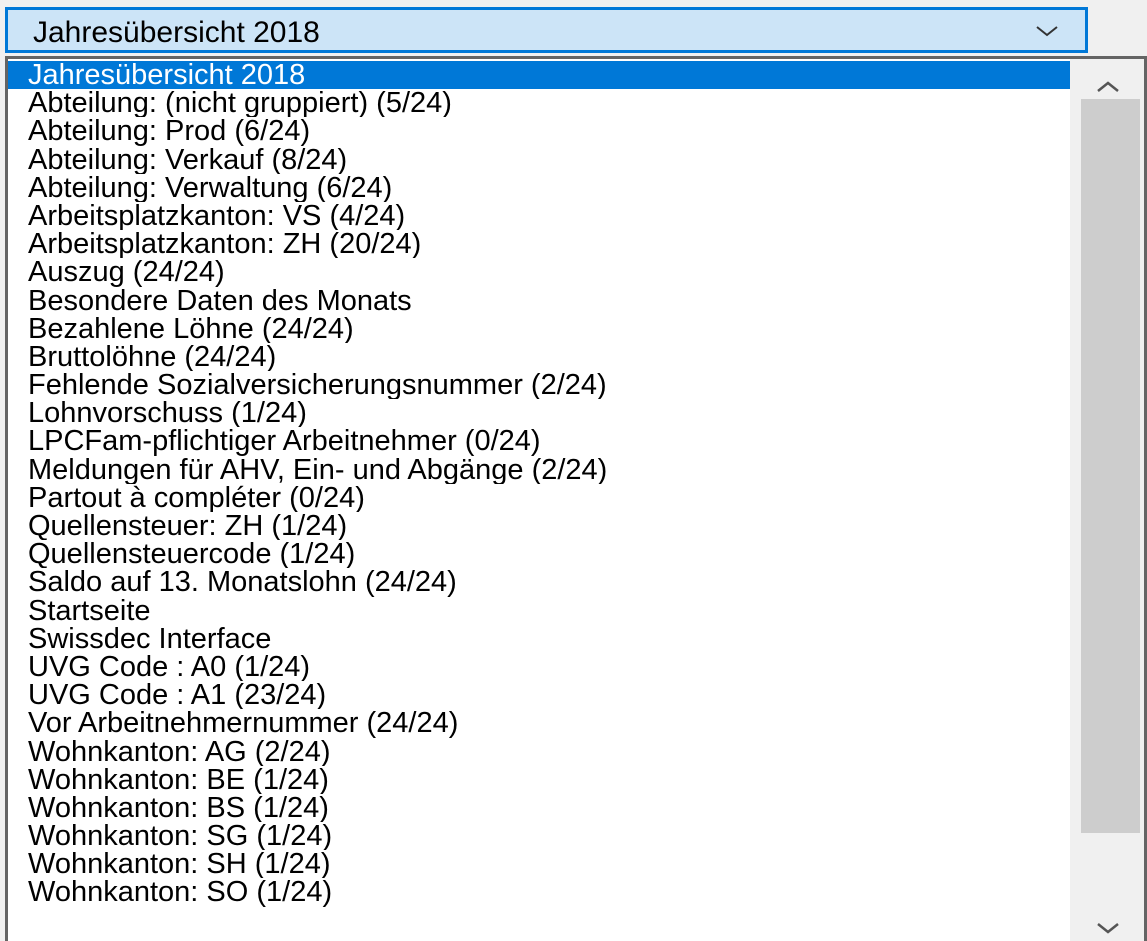 This screenshot has width=1147, height=941. I want to click on dropdown-option: Wohnkanton: SH (1/24), so click(540, 864).